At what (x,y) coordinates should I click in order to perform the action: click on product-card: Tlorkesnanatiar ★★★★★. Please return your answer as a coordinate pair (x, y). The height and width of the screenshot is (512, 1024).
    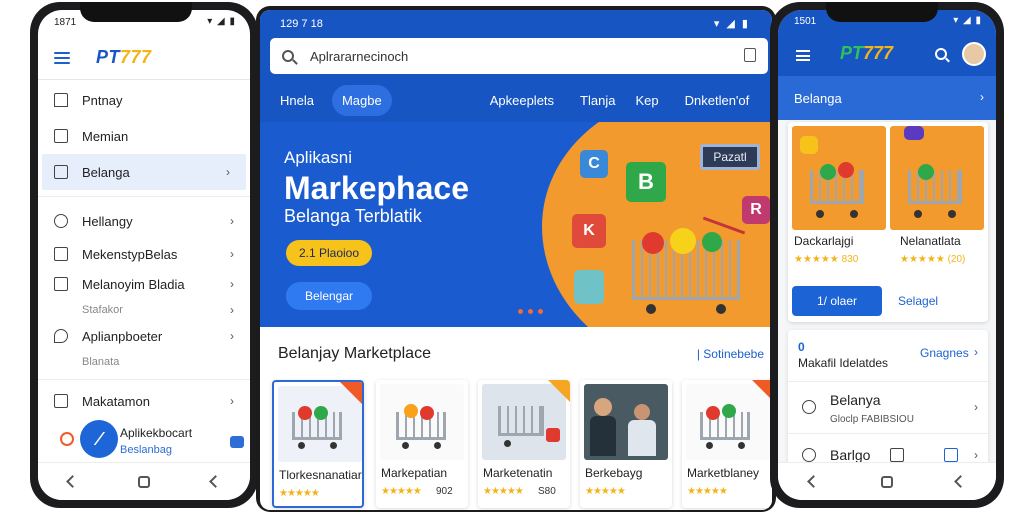
    Looking at the image, I should click on (318, 444).